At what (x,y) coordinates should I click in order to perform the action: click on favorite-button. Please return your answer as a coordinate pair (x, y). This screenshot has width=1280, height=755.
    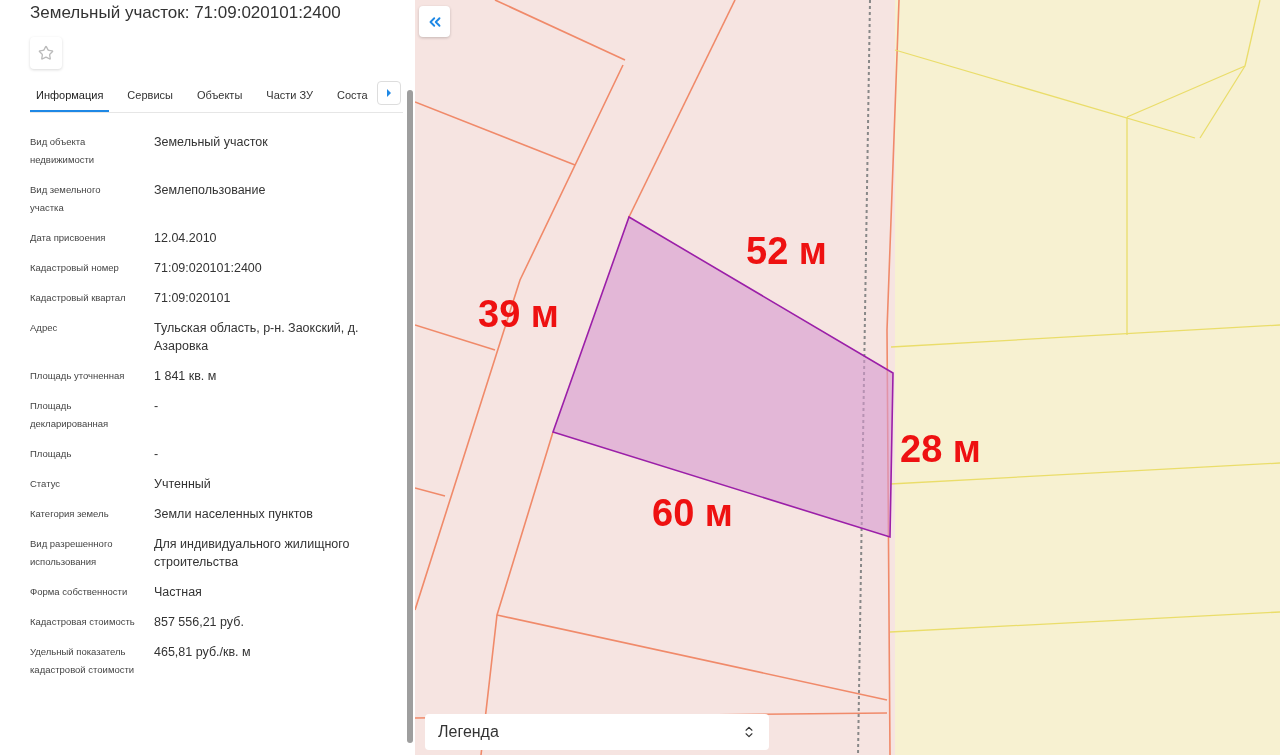
    Looking at the image, I should click on (46, 53).